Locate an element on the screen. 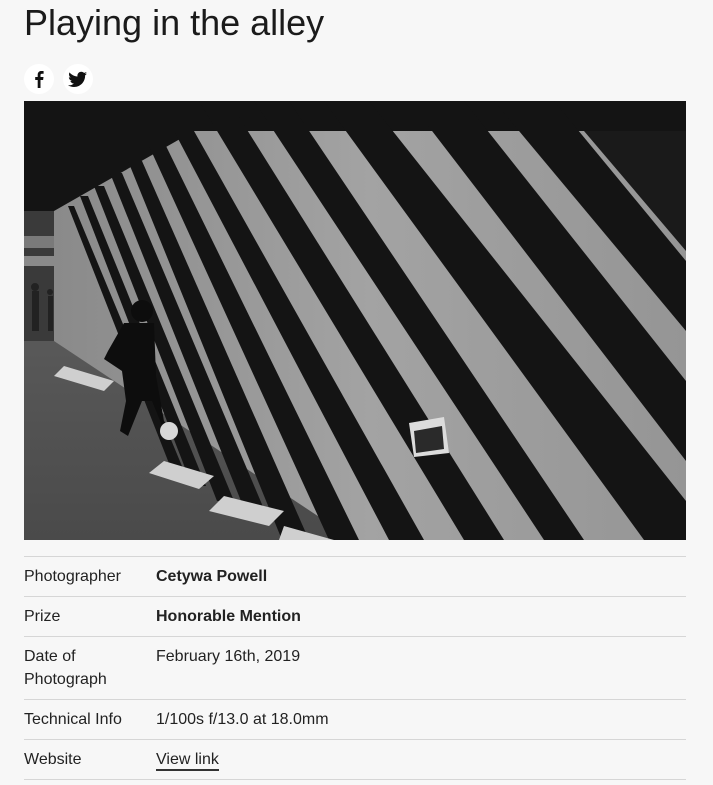  date-label: Date of Photograph is located at coordinates (90, 668).